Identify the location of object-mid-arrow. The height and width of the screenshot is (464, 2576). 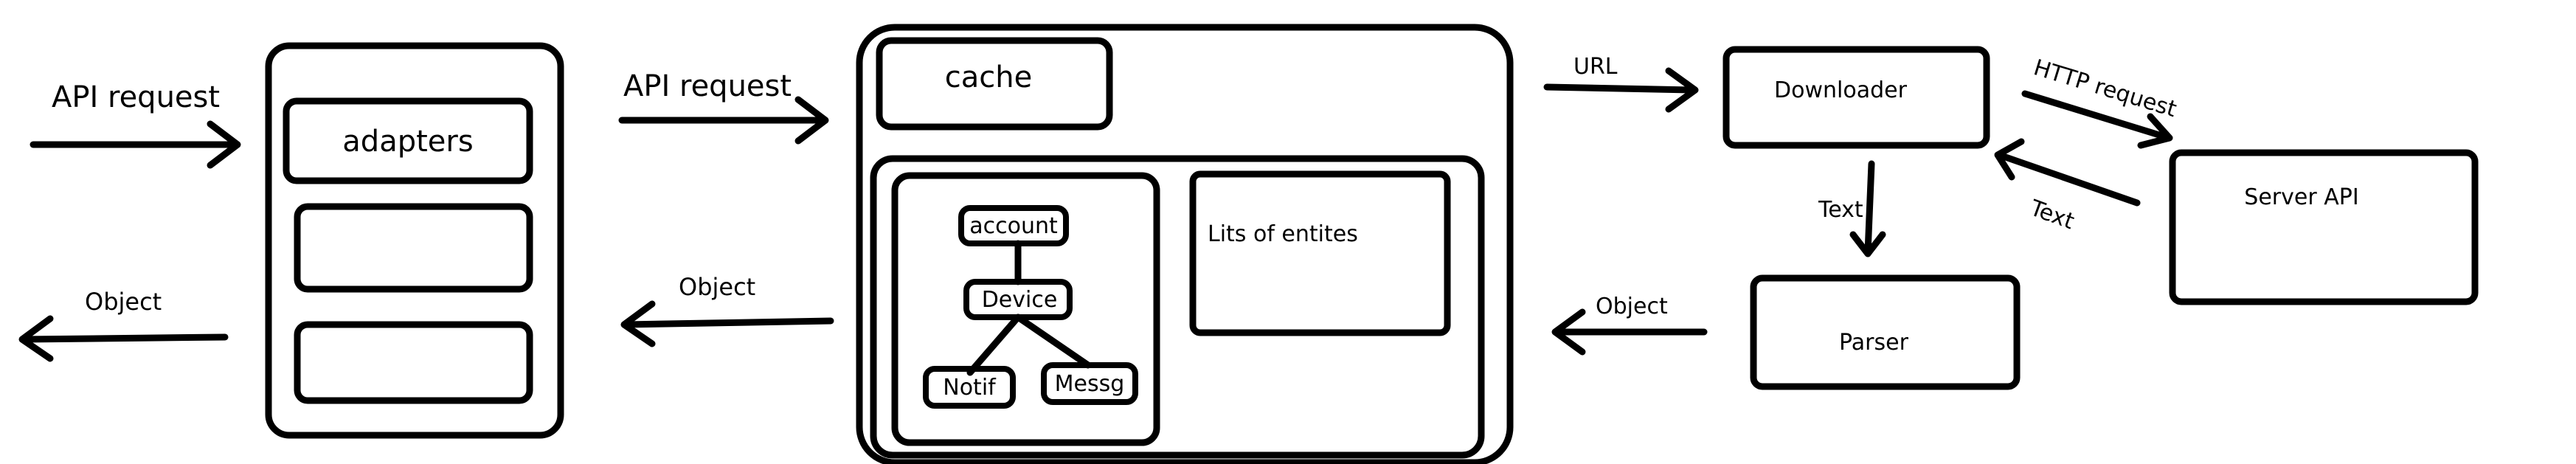
(727, 323).